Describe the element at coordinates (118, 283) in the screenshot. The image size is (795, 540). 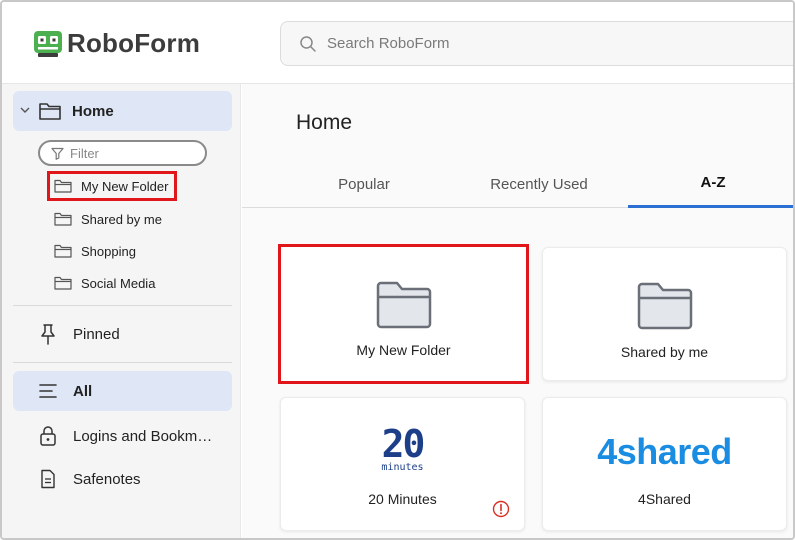
I see `folder-label: Social Media` at that location.